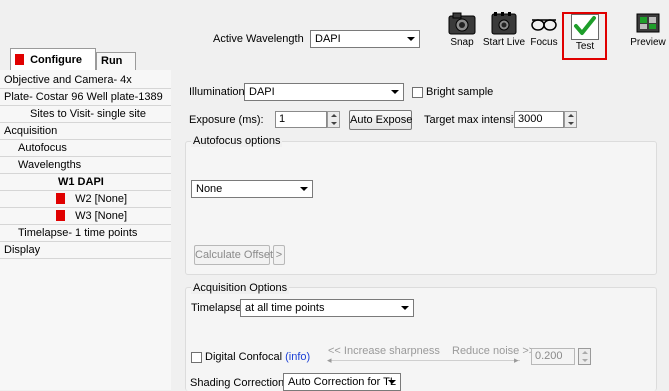 The width and height of the screenshot is (669, 391). I want to click on camera-icon, so click(462, 23).